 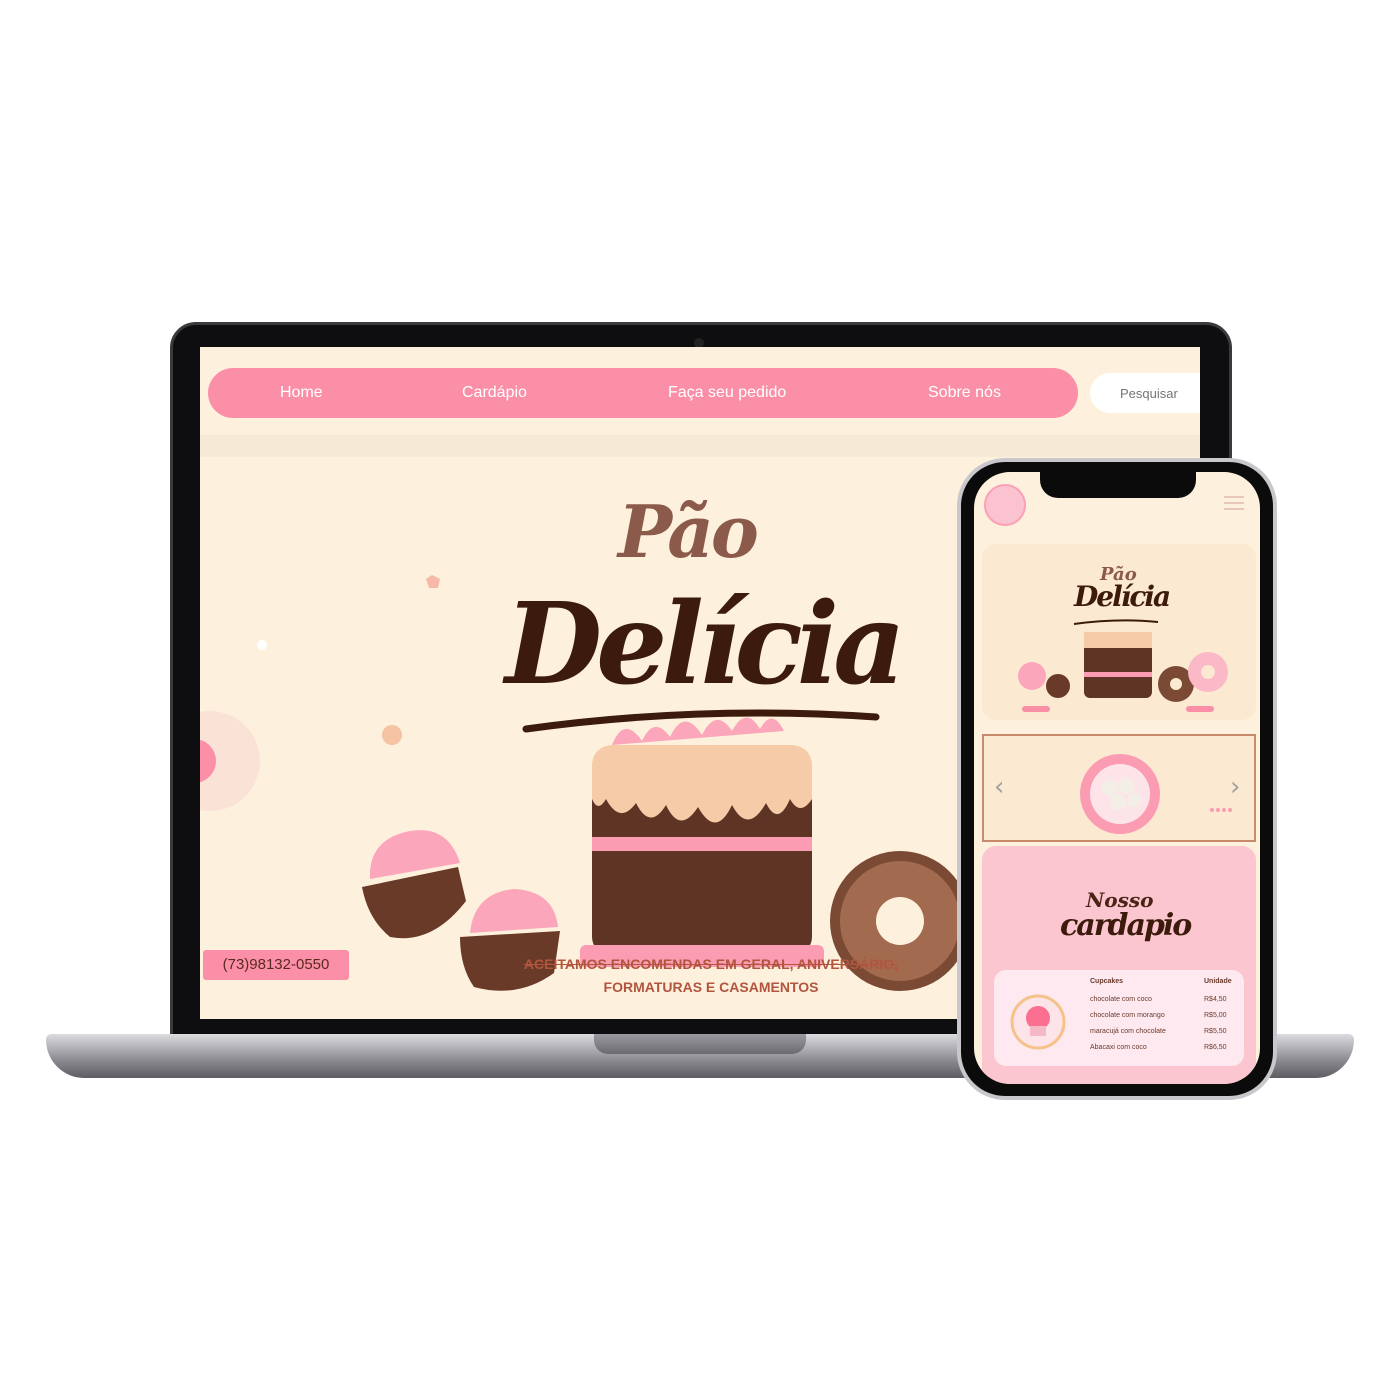 I want to click on menu-item-name: Abacaxi com coco, so click(x=1118, y=1047).